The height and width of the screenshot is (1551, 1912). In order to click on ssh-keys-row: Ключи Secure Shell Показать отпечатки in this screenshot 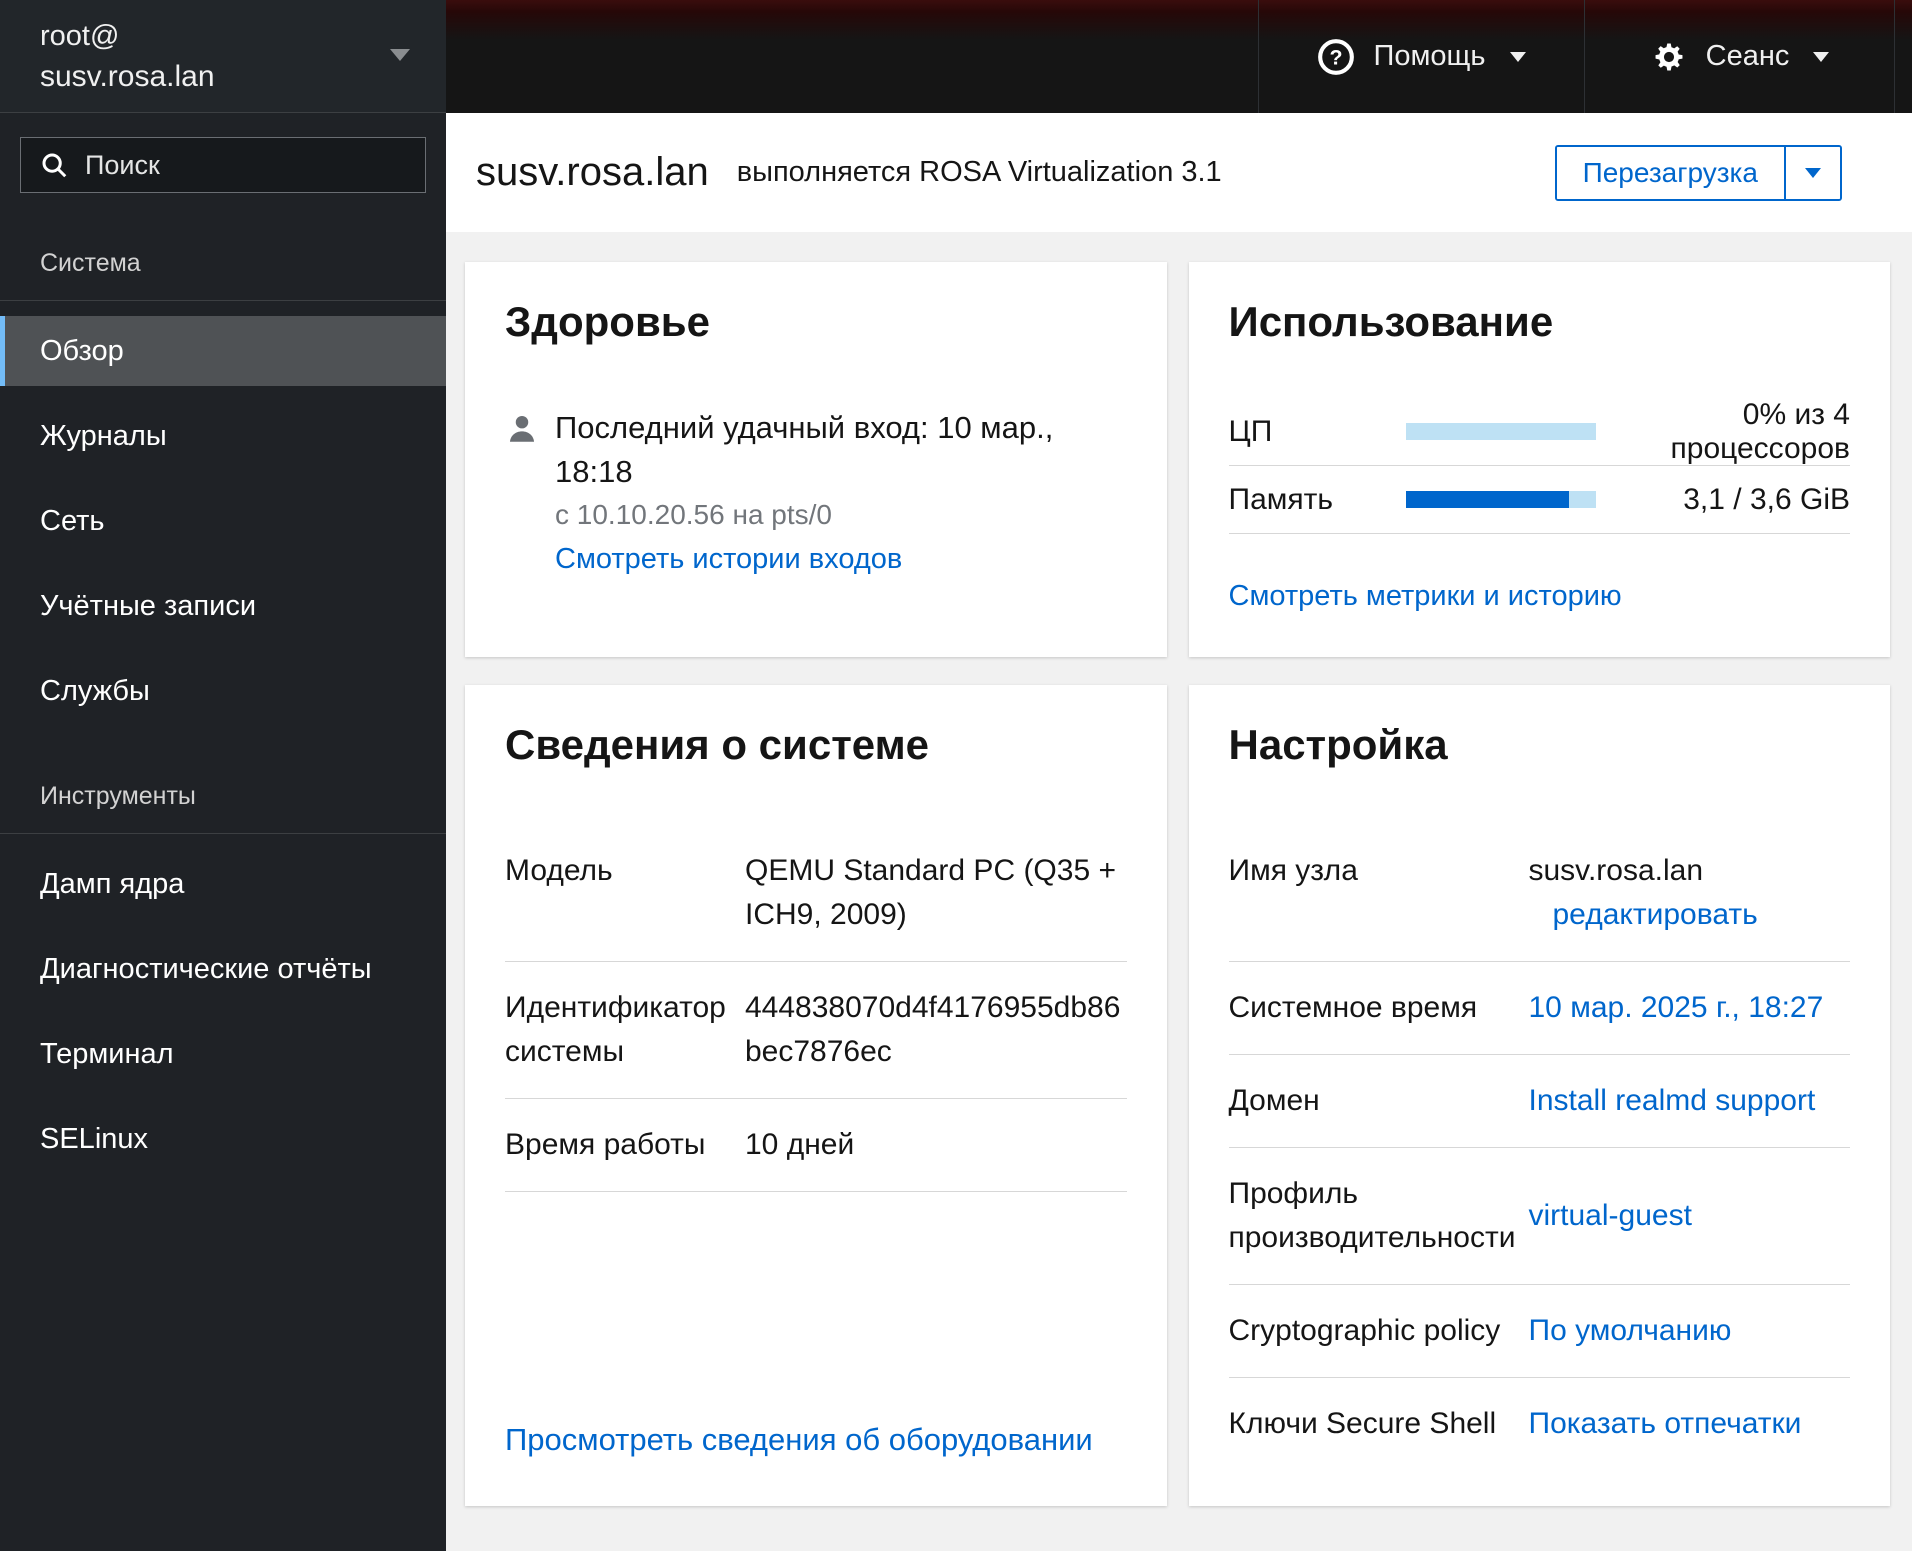, I will do `click(1540, 1424)`.